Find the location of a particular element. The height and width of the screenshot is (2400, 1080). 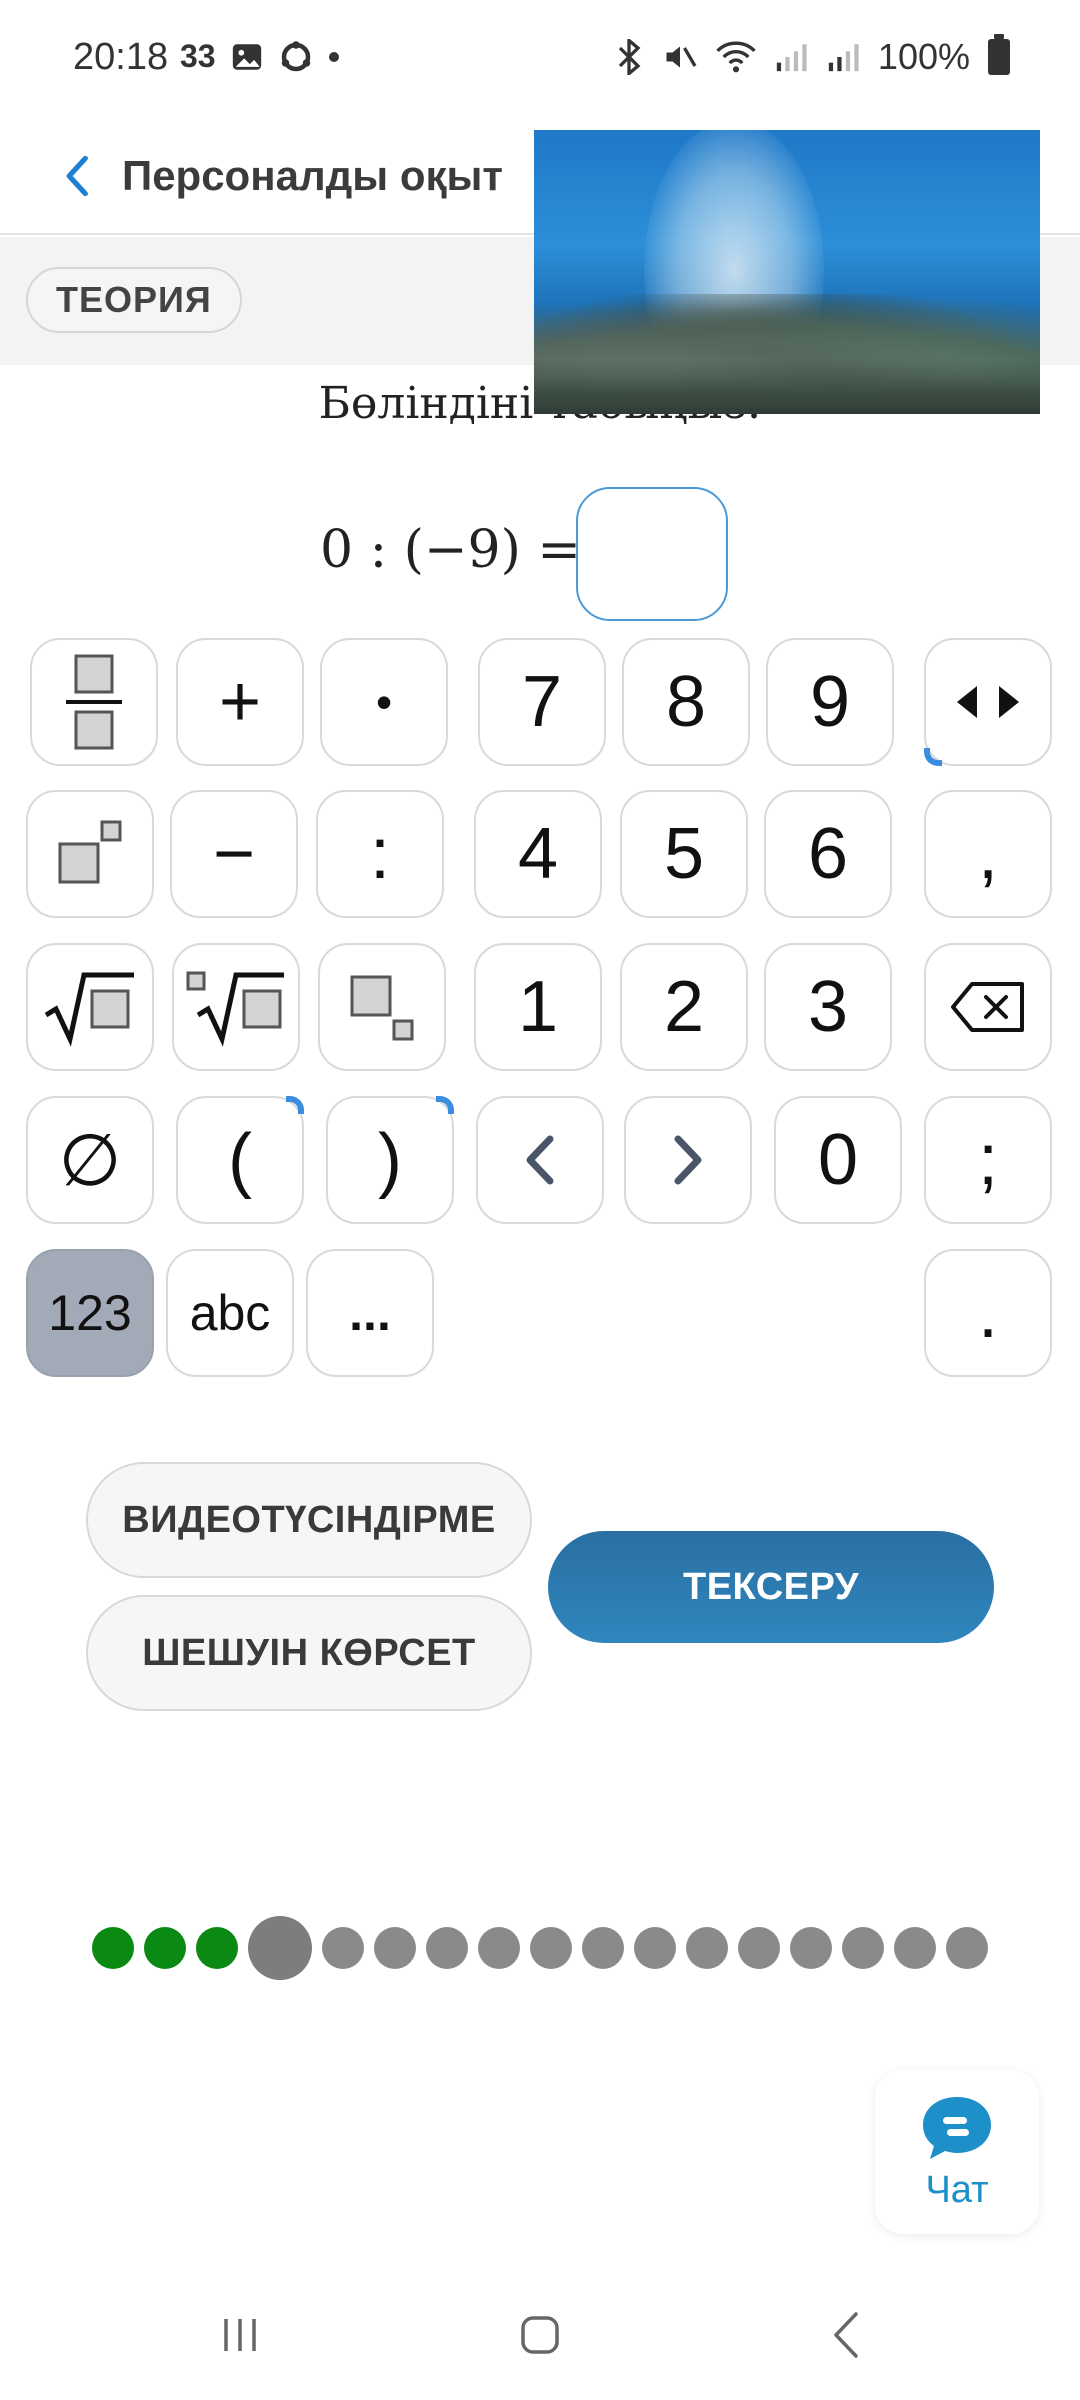

open-paren-label: ( is located at coordinates (240, 1160).